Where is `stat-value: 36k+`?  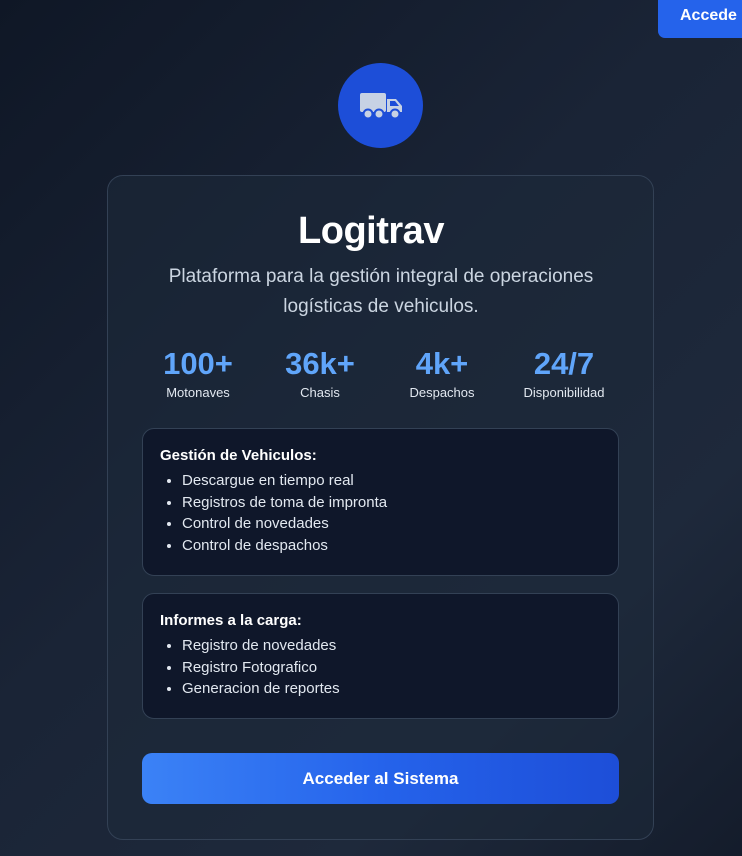 stat-value: 36k+ is located at coordinates (320, 363).